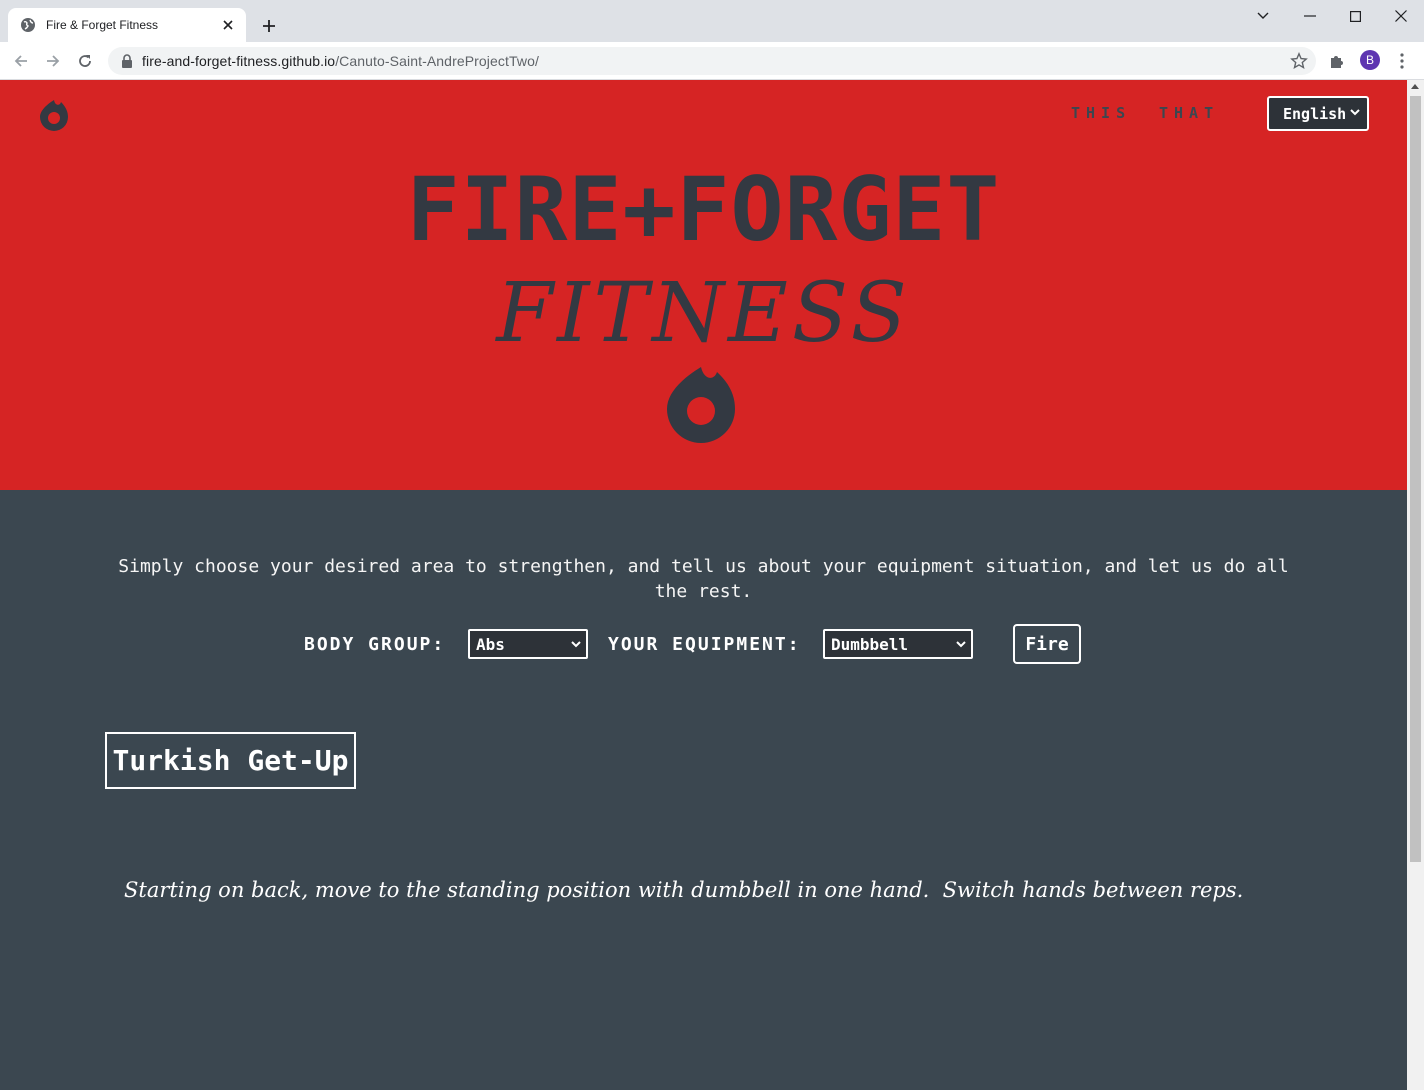 The height and width of the screenshot is (1090, 1424). I want to click on scroll-up-icon, so click(1415, 86).